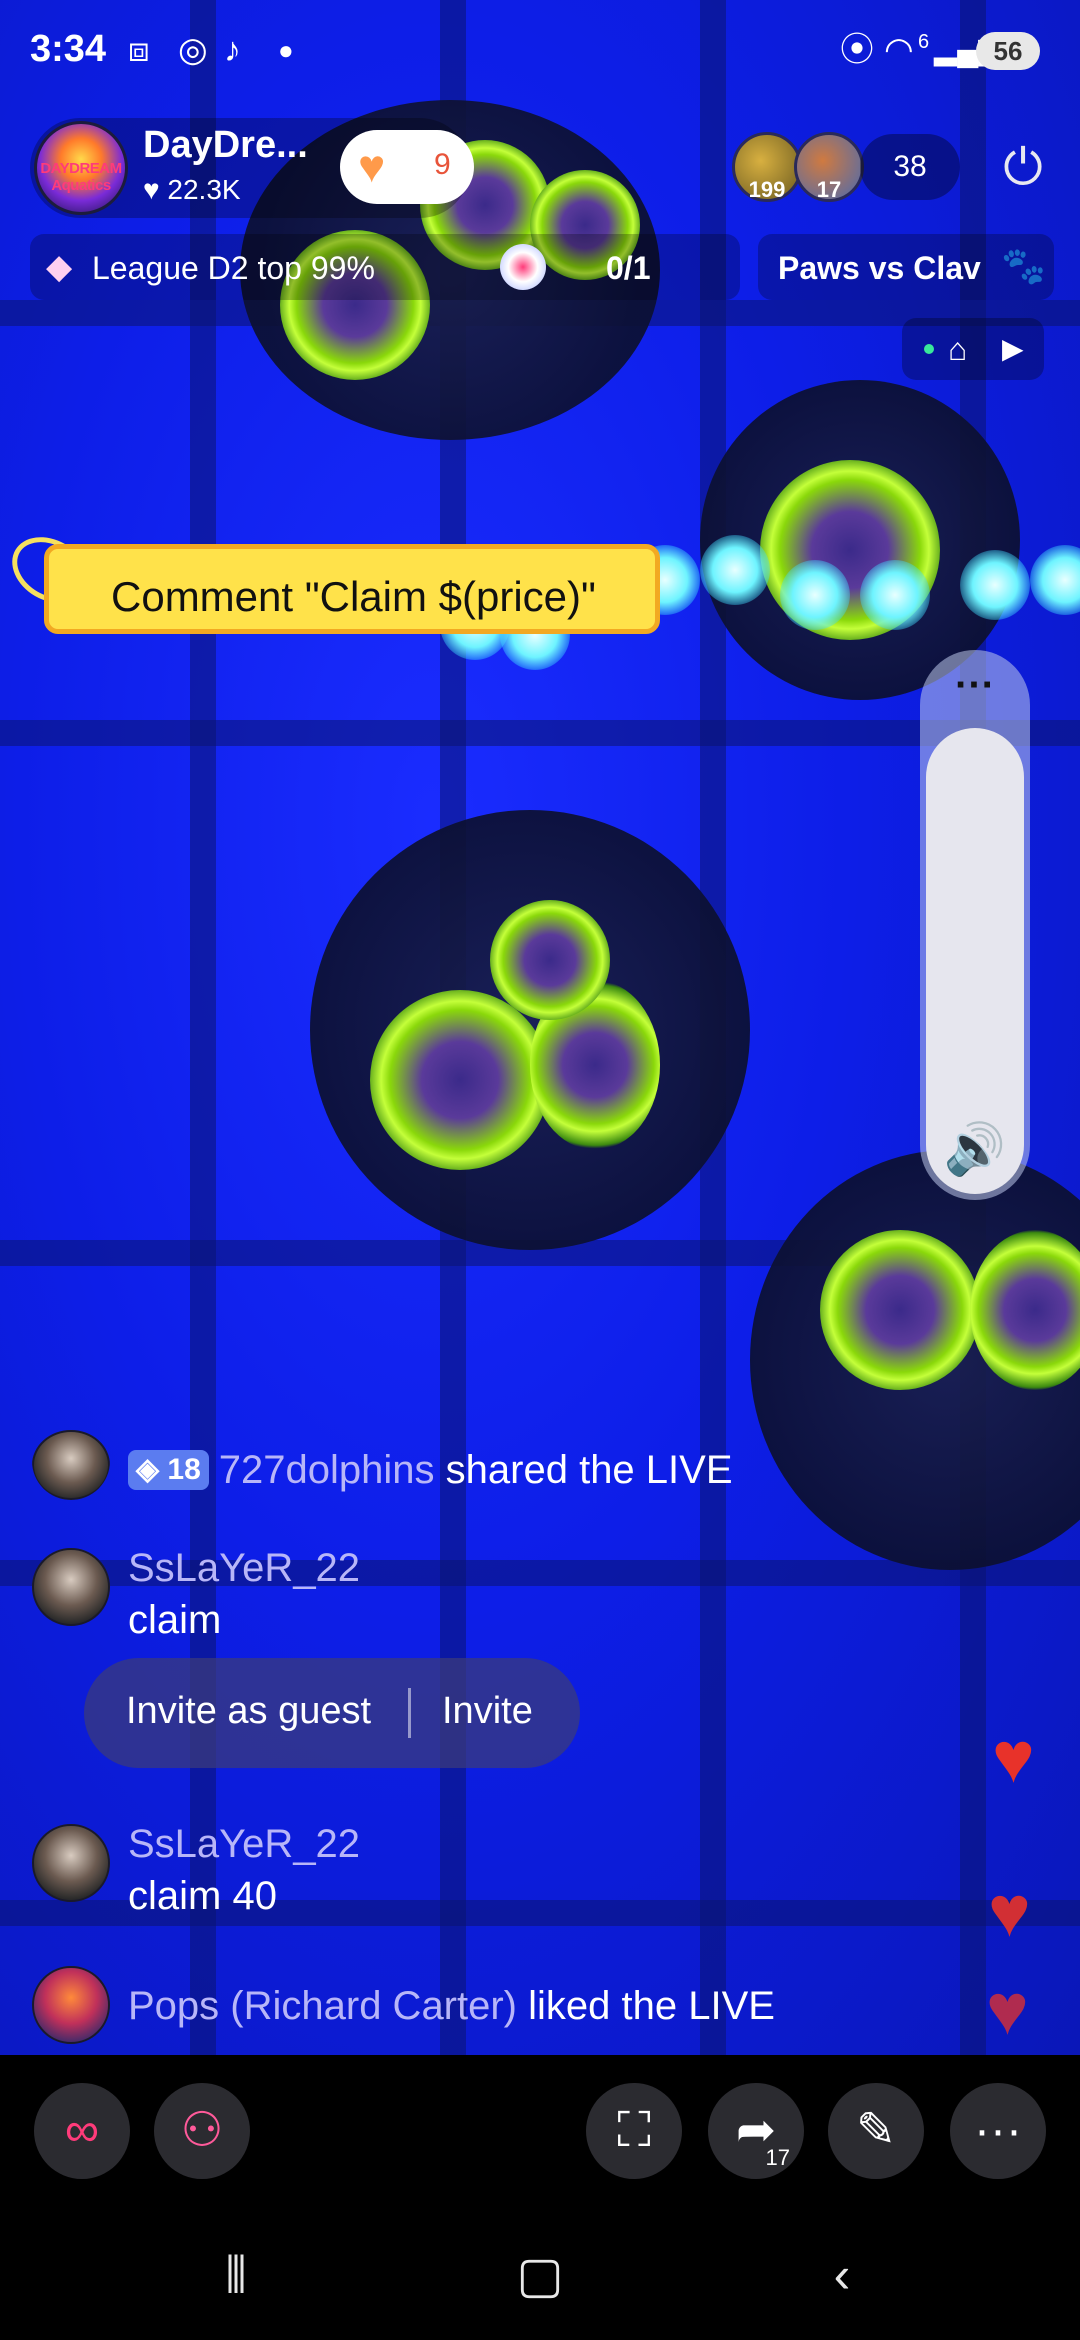 The image size is (1080, 2340). I want to click on heart-icon: ♥, so click(372, 166).